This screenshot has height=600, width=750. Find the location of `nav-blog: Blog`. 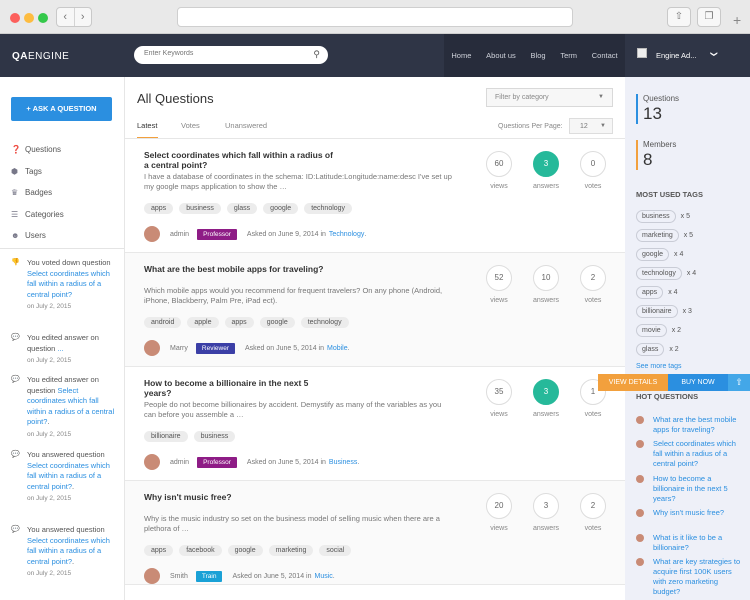

nav-blog: Blog is located at coordinates (538, 55).